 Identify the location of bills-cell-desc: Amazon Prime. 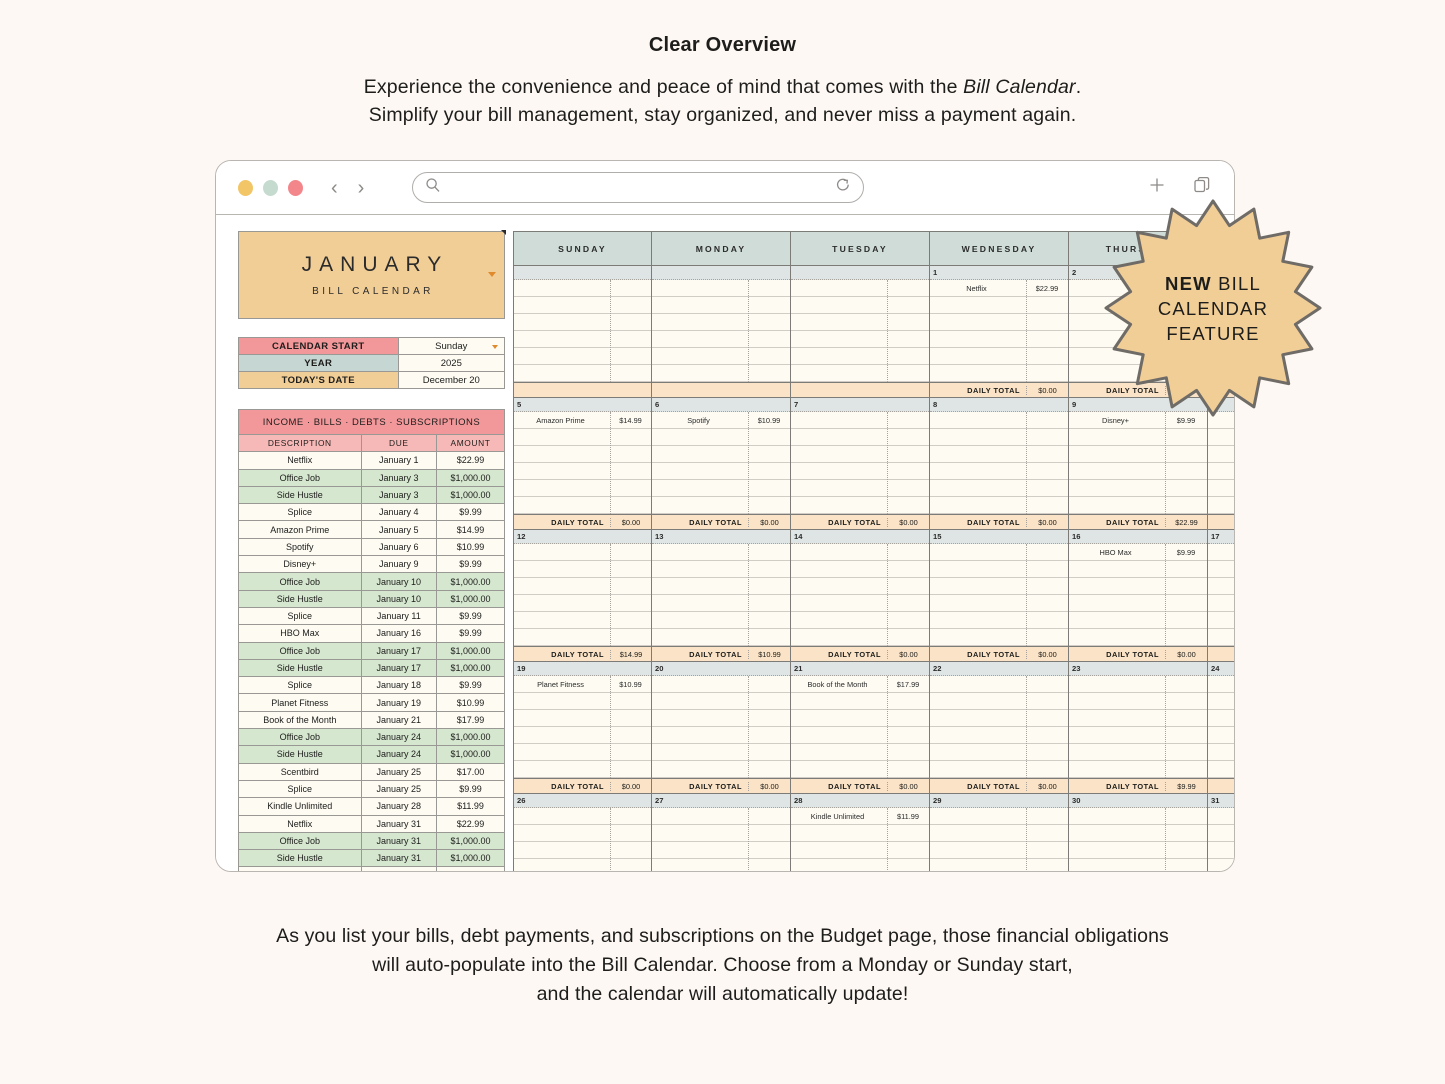
(300, 529).